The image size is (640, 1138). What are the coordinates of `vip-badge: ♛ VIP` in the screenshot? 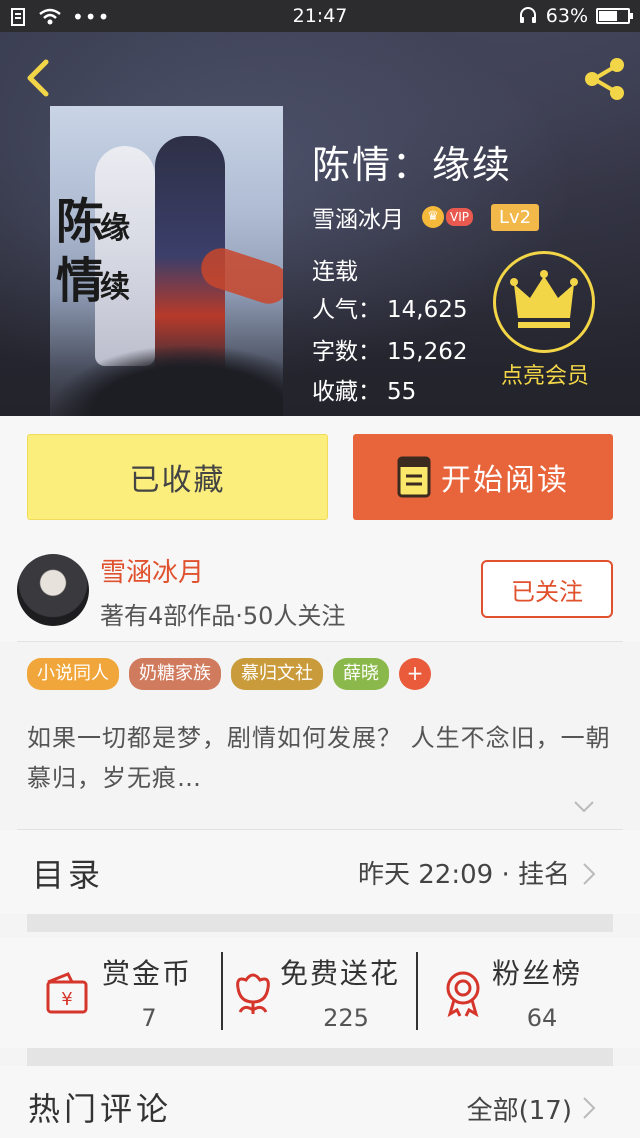 It's located at (447, 217).